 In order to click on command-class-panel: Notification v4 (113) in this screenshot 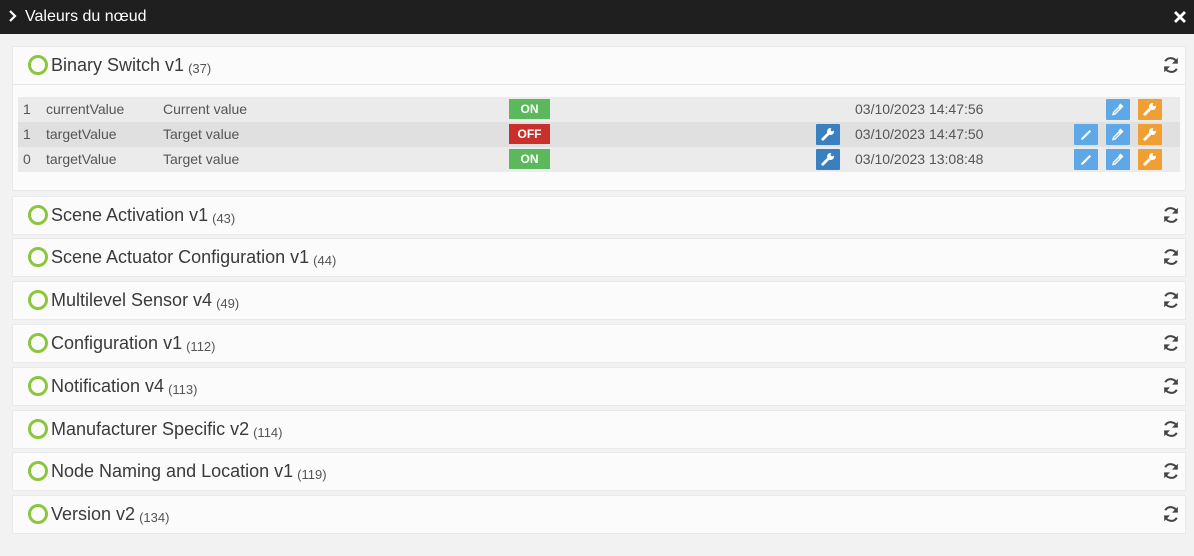, I will do `click(599, 386)`.